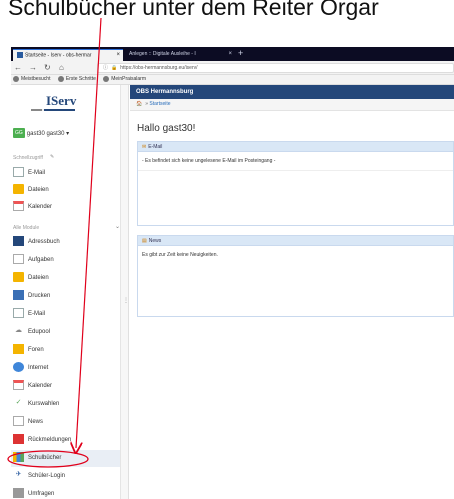 Image resolution: width=454 pixels, height=499 pixels. I want to click on tab-anlegen: Anlegen :: Digitale Ausleihe - I ×, so click(180, 55).